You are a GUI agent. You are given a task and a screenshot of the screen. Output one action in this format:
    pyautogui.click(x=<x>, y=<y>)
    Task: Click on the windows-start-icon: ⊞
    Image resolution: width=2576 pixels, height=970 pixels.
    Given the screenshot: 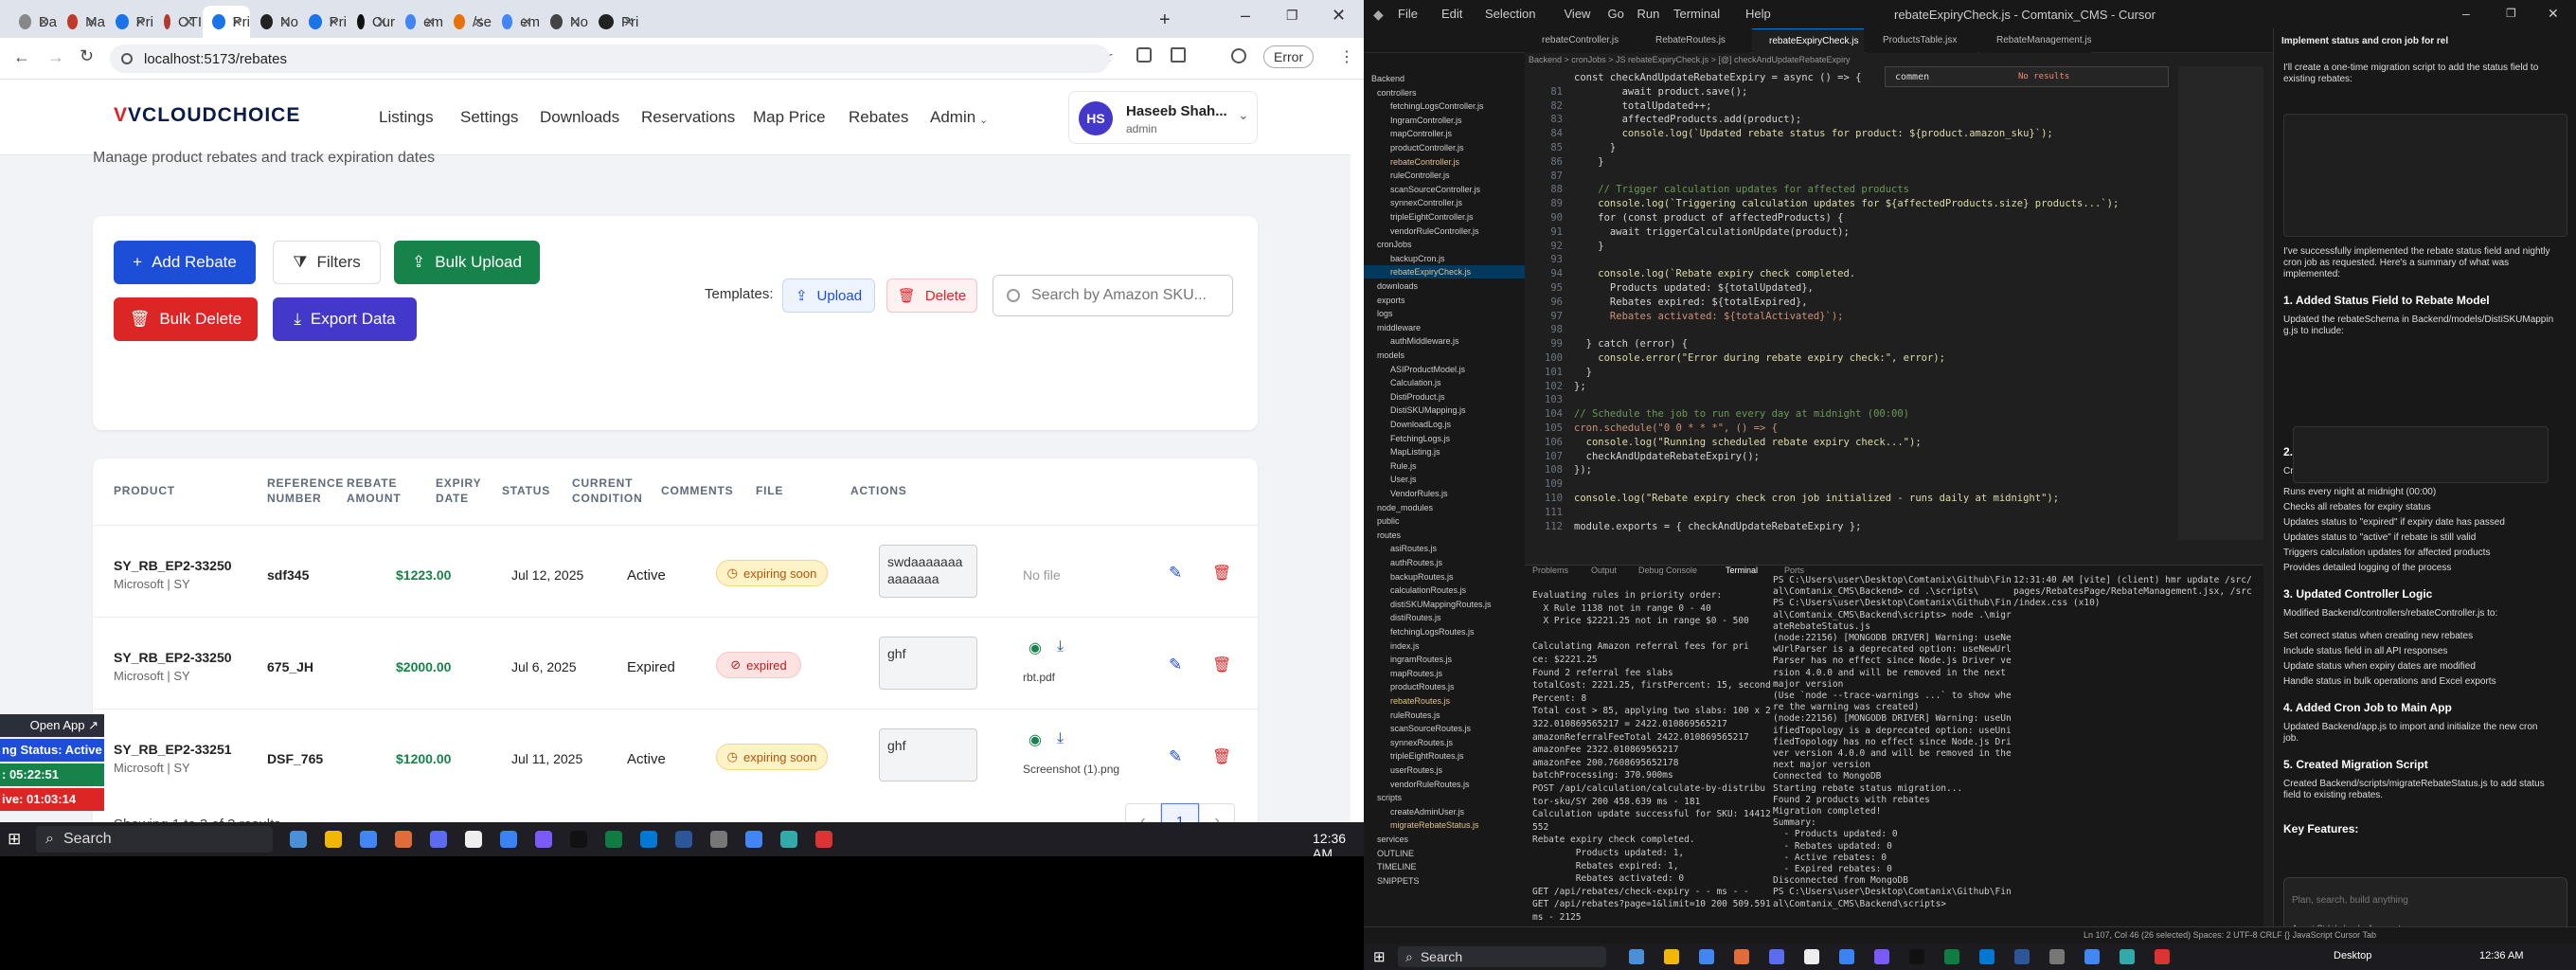 What is the action you would take?
    pyautogui.click(x=1379, y=956)
    